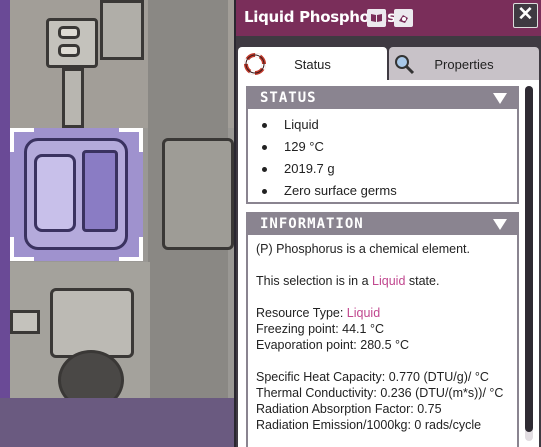 The image size is (541, 447). I want to click on panel-title-bar: Liquid Phosphorus ✕, so click(388, 18).